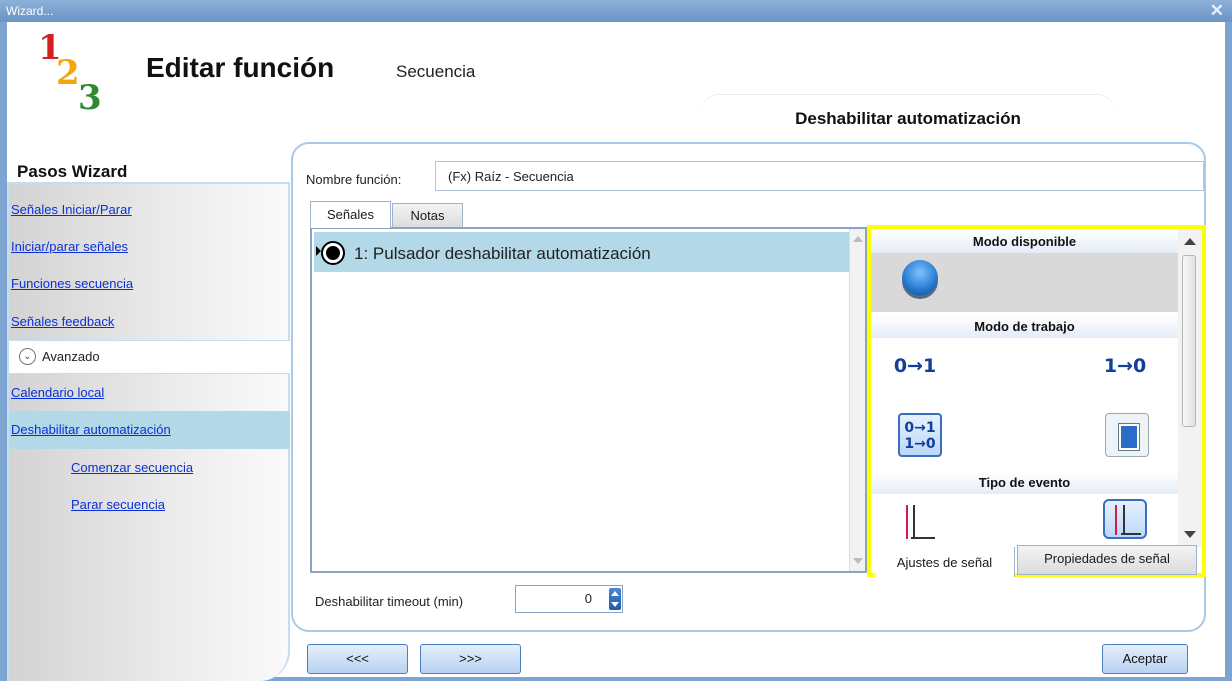 The height and width of the screenshot is (681, 1232). I want to click on signal-list-scrollbar, so click(857, 400).